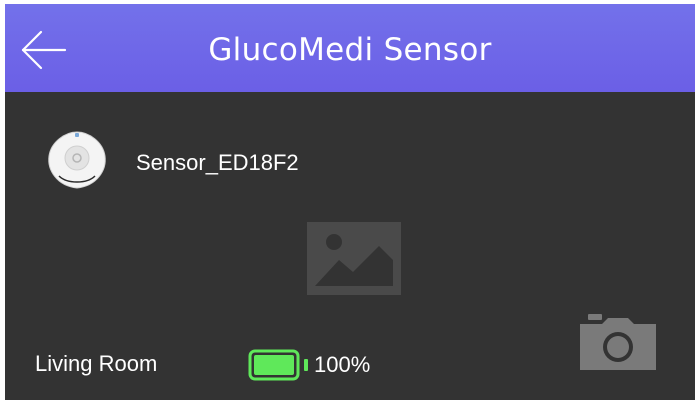 The image size is (699, 404). I want to click on arrow-left-icon, so click(44, 50).